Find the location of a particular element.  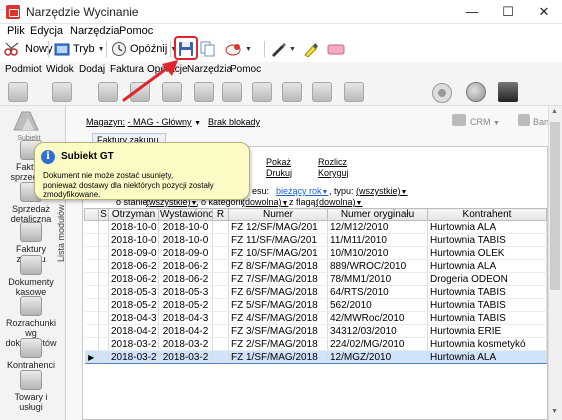

menu-narzedzia: Narzędzia is located at coordinates (95, 31).